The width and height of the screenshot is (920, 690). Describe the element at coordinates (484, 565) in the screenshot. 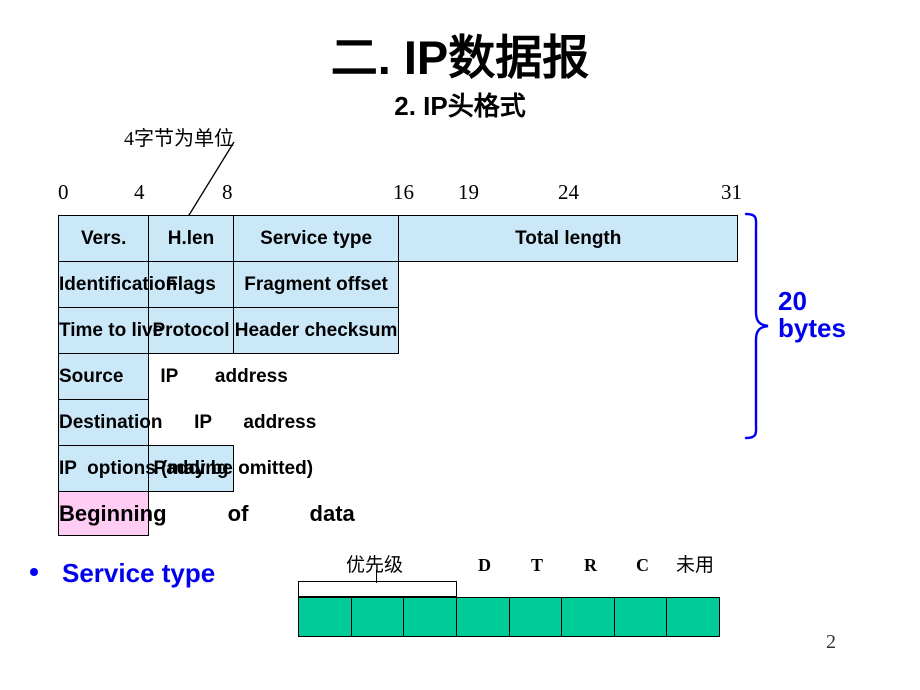

I see `tos-flag-label: D` at that location.